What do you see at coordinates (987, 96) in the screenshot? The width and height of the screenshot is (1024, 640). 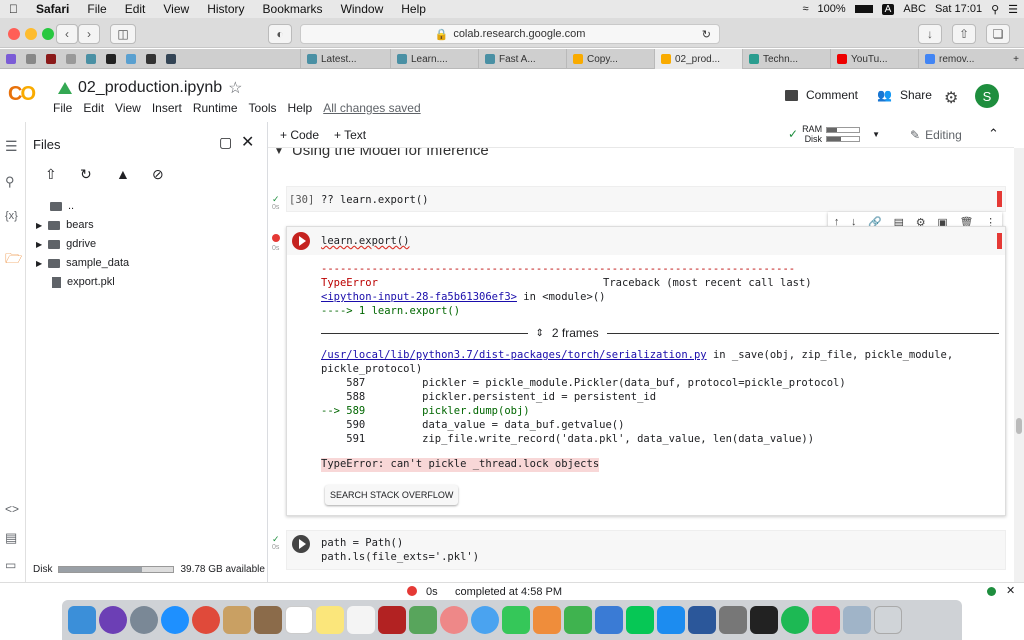 I see `avatar: S` at bounding box center [987, 96].